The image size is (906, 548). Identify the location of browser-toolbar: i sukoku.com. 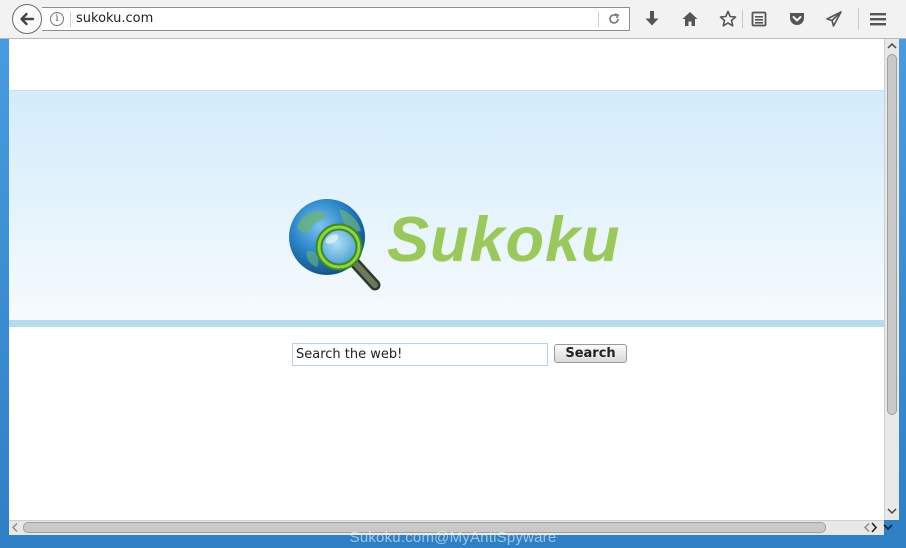
(453, 19).